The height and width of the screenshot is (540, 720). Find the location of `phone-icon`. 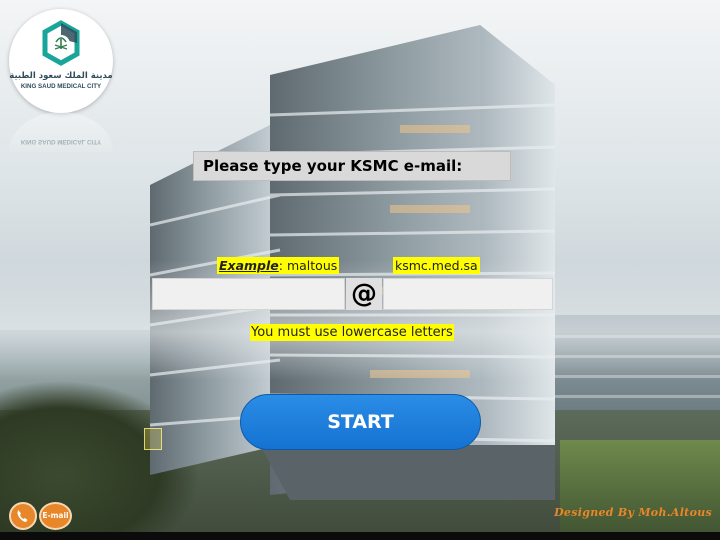

phone-icon is located at coordinates (22, 516).